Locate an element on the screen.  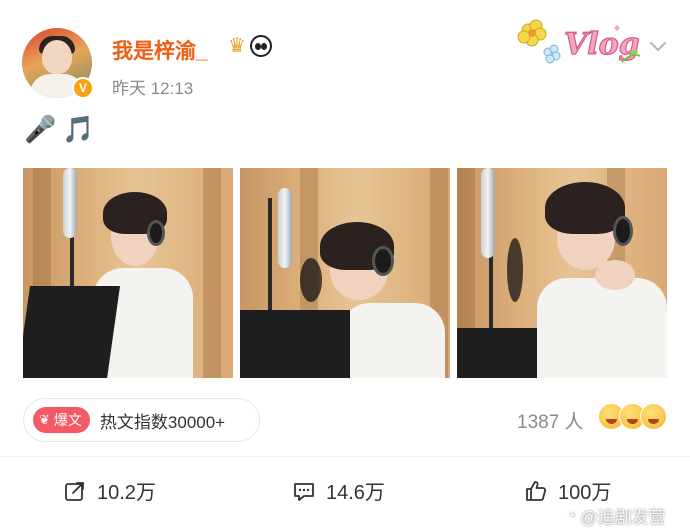
username: 我是梓渝_ is located at coordinates (160, 50).